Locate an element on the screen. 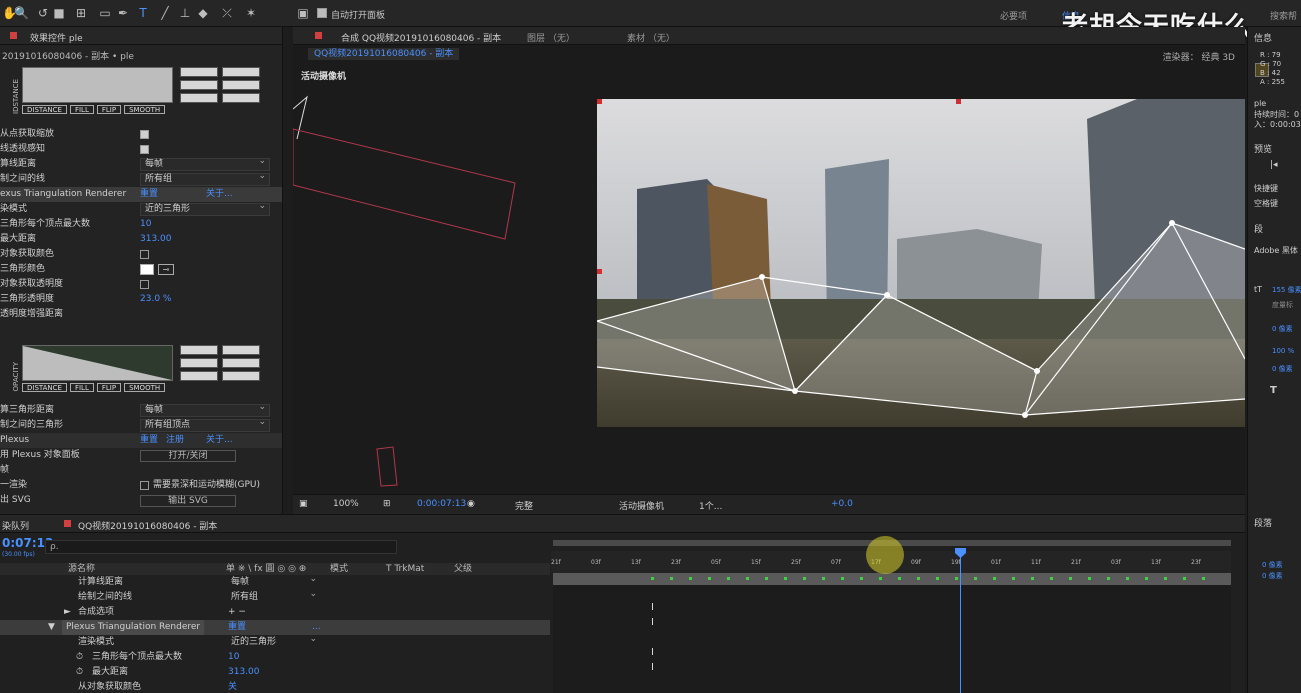 This screenshot has height=693, width=1301. renderer-value: 10 is located at coordinates (145, 224).